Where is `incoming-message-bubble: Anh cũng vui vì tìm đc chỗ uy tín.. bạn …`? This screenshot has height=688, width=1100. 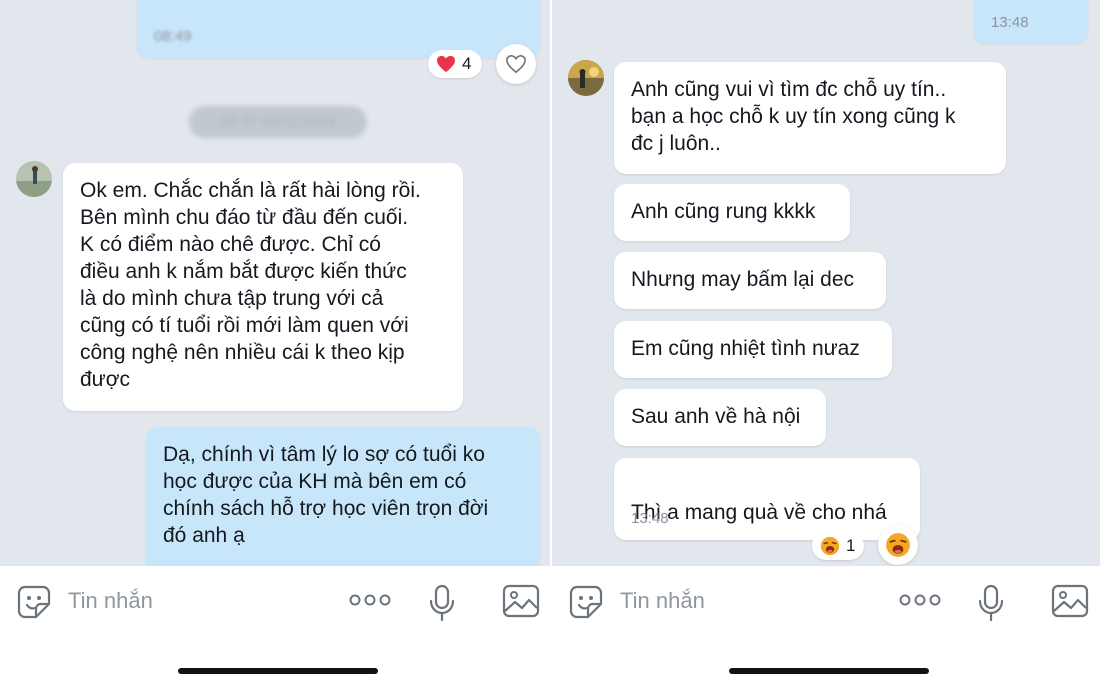 incoming-message-bubble: Anh cũng vui vì tìm đc chỗ uy tín.. bạn … is located at coordinates (810, 118).